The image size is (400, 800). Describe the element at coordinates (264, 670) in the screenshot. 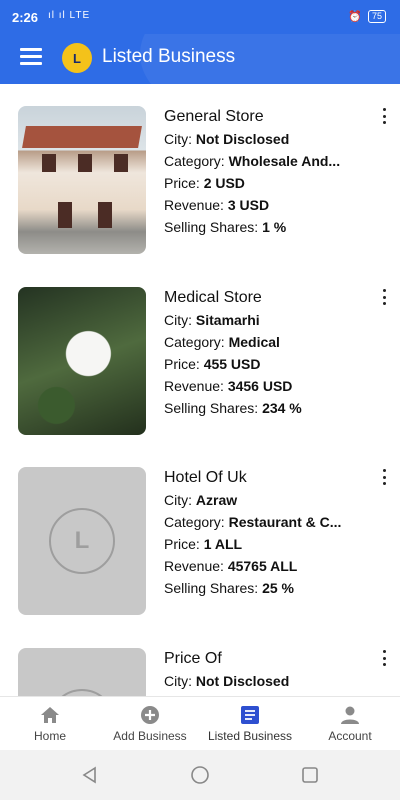

I see `business-info: Price Of City: Not Disclosed` at that location.